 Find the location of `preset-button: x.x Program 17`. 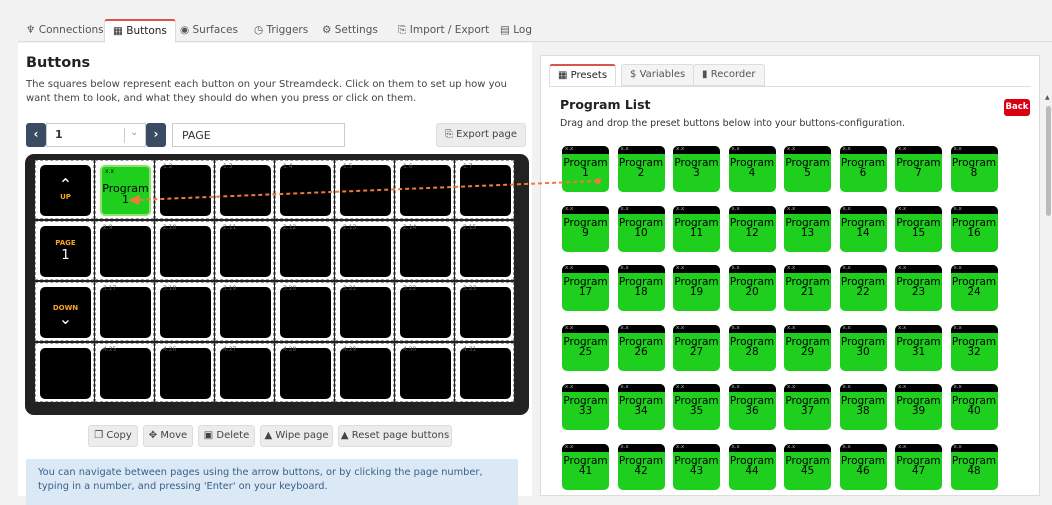

preset-button: x.x Program 17 is located at coordinates (585, 288).